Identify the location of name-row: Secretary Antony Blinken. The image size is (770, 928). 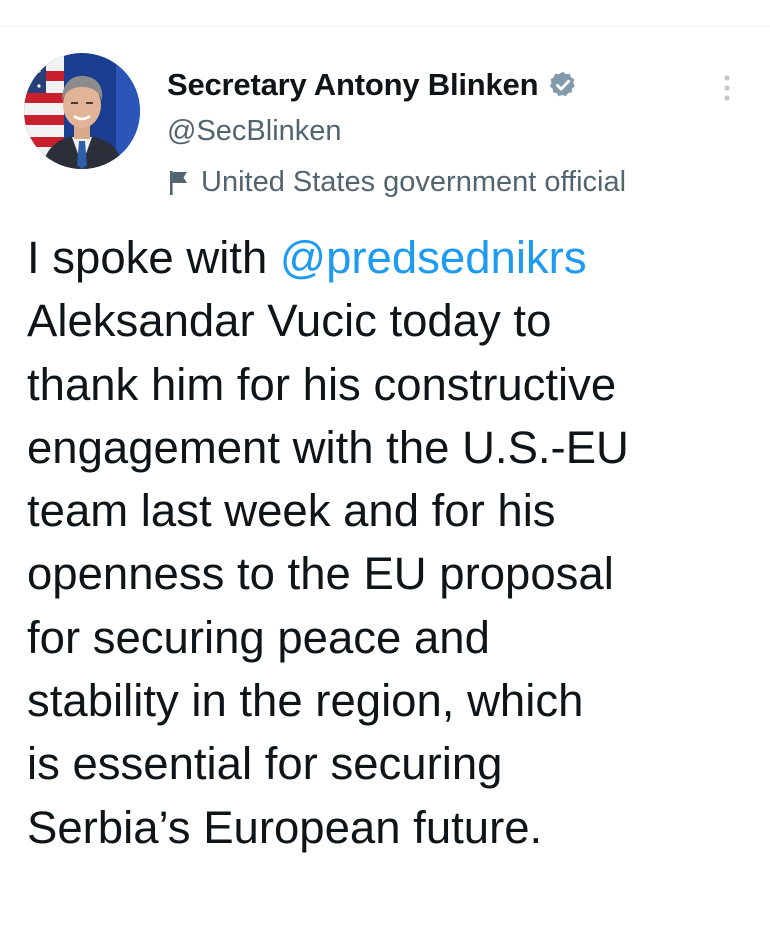
(462, 85).